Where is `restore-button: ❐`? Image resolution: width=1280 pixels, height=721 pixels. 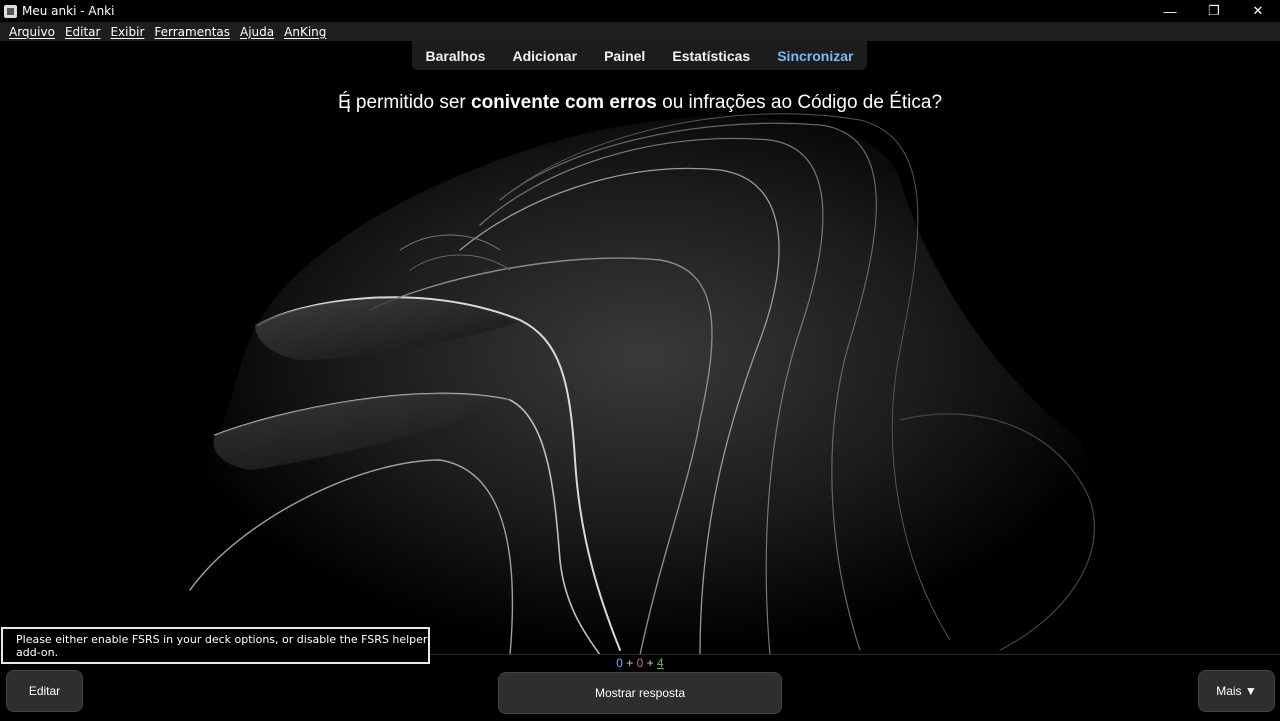
restore-button: ❐ is located at coordinates (1214, 11).